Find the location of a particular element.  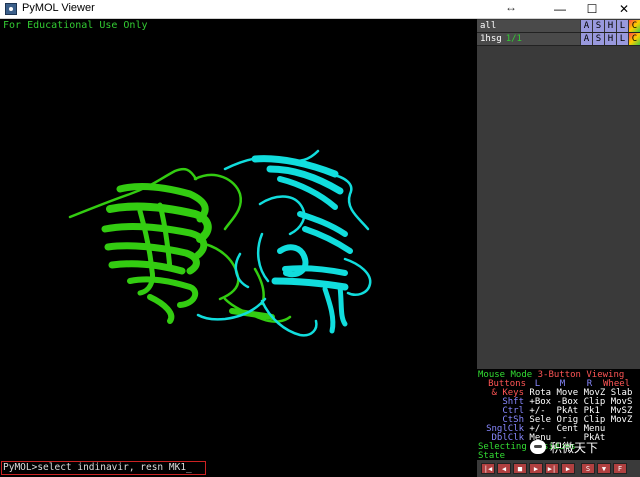

command-text: select indinavir, resn MK1_ is located at coordinates (114, 467).